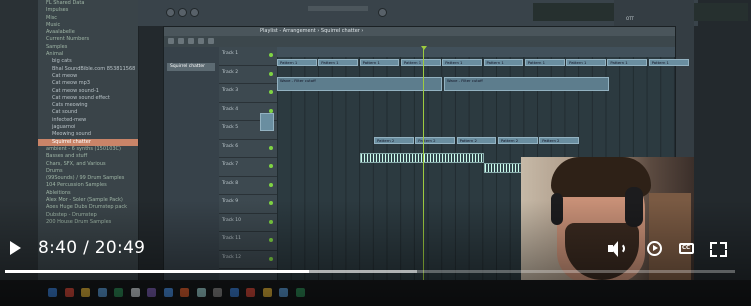  I want to click on paint-icon, so click(201, 41).